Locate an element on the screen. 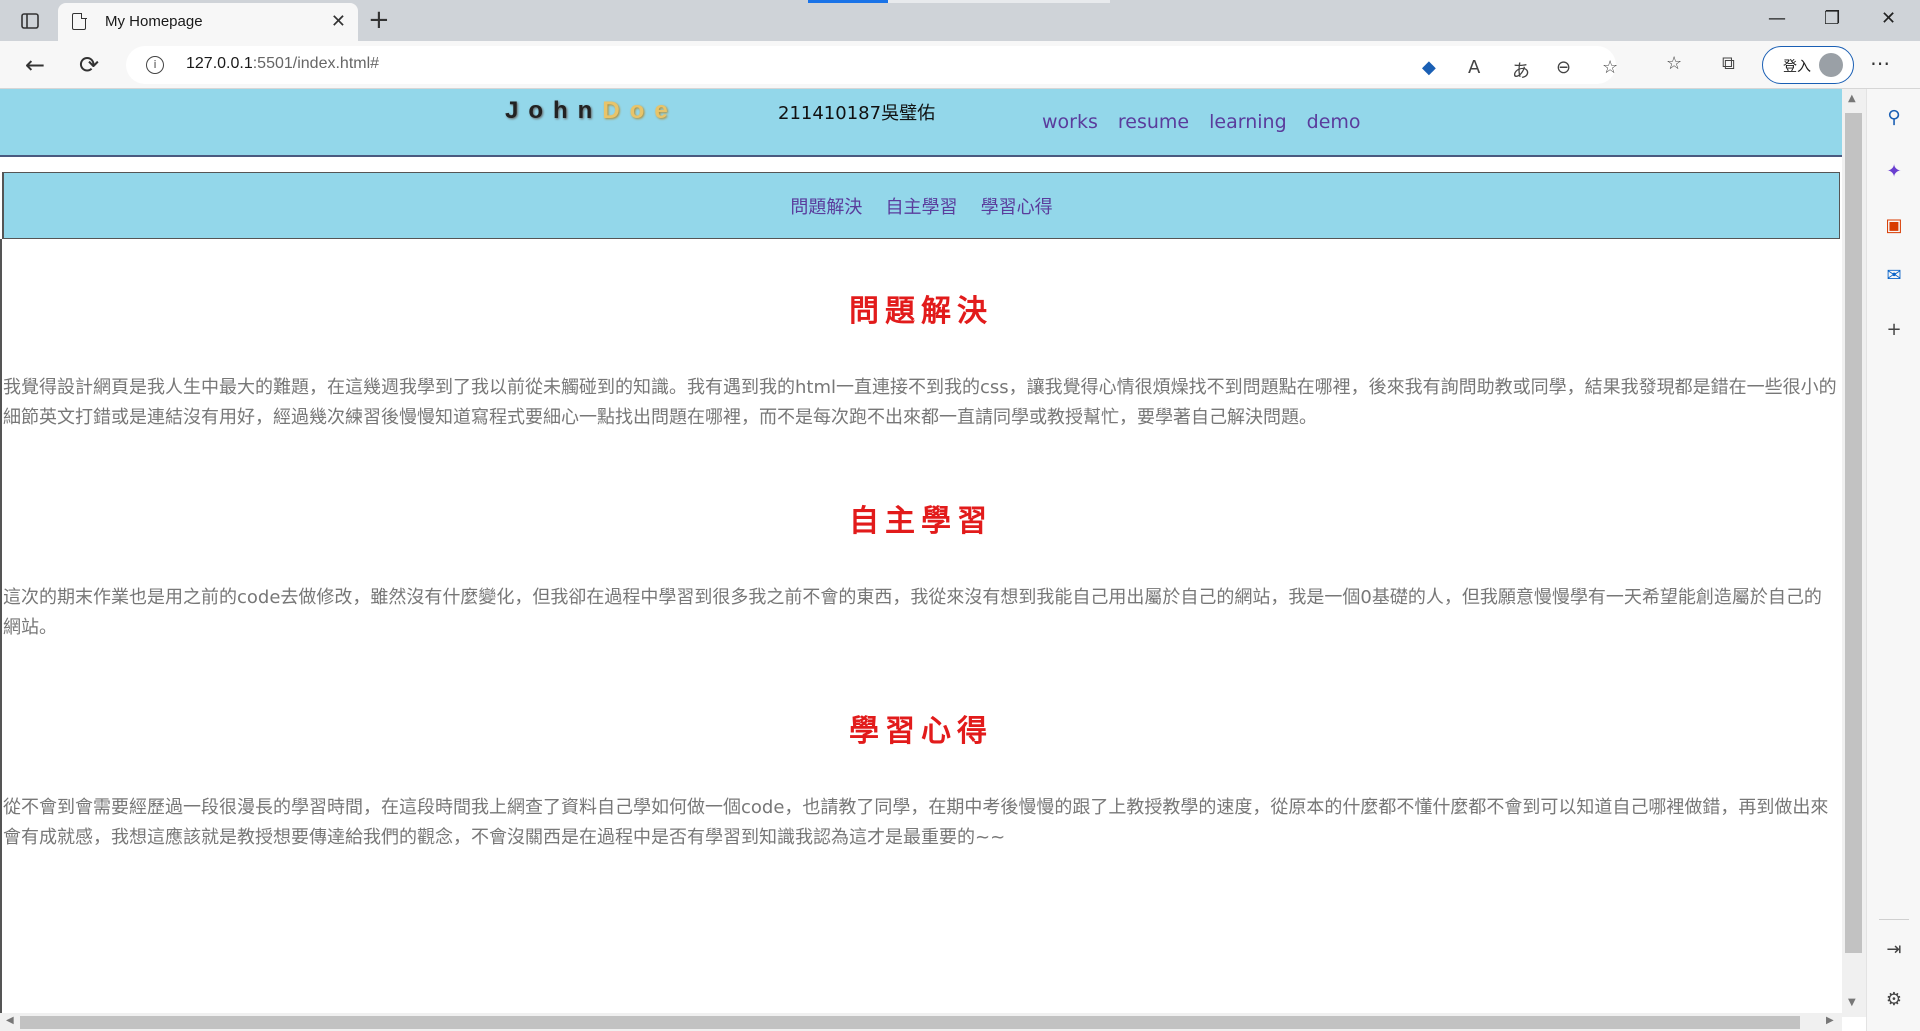  subnav-link-reflection: 學習心得 is located at coordinates (1017, 207).